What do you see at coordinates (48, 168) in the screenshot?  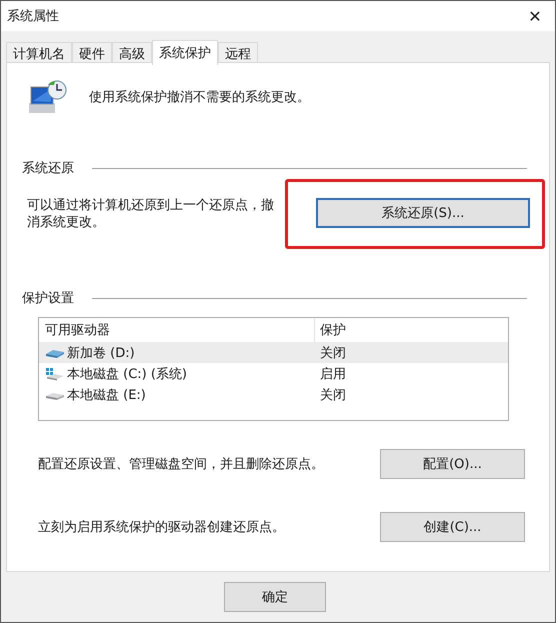 I see `section-heading: 系统还原` at bounding box center [48, 168].